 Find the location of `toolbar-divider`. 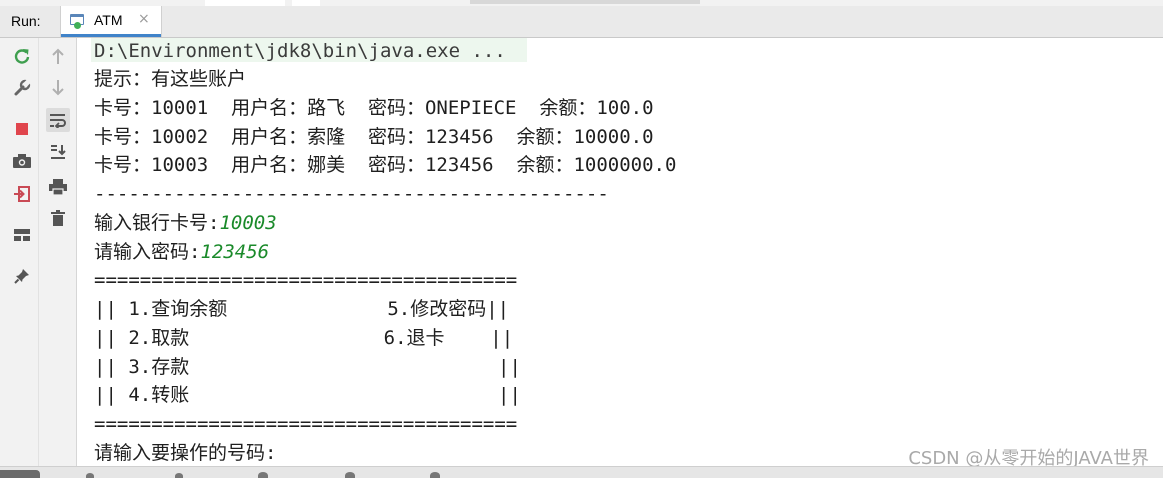

toolbar-divider is located at coordinates (38, 258).